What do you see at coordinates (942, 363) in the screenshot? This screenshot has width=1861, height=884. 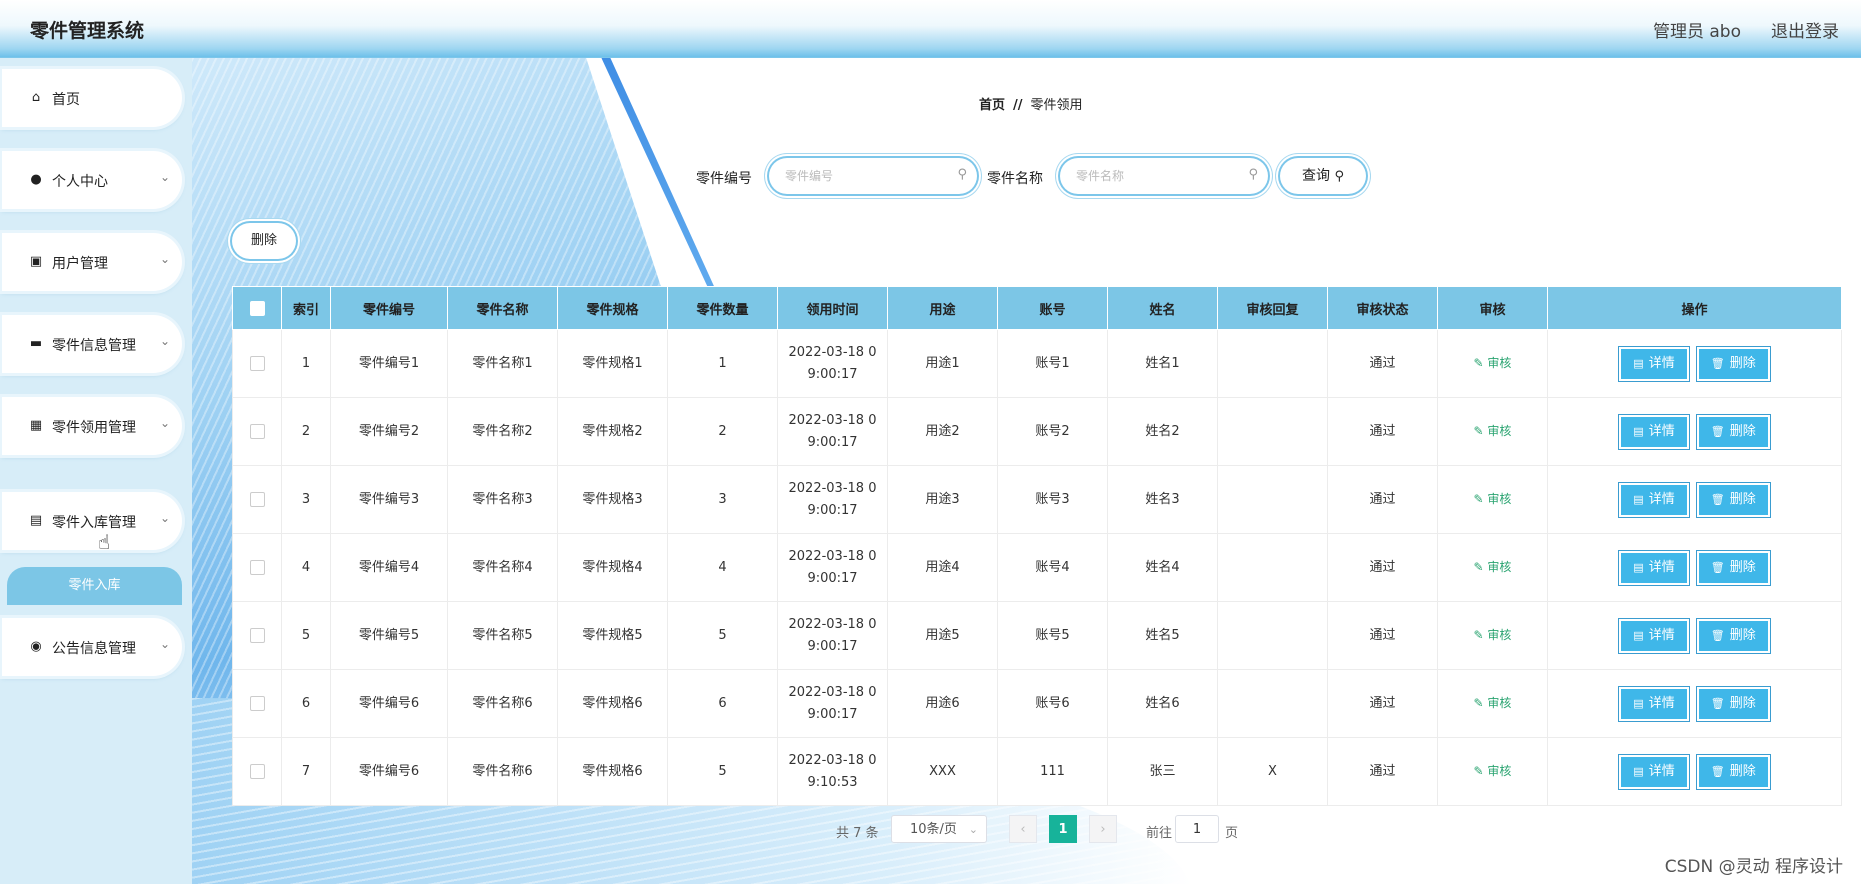 I see `cell-purpose: 用途1` at bounding box center [942, 363].